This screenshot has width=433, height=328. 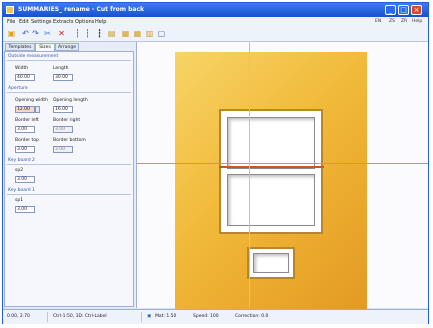 I want to click on opening-width-field: 12.00, so click(x=25, y=109).